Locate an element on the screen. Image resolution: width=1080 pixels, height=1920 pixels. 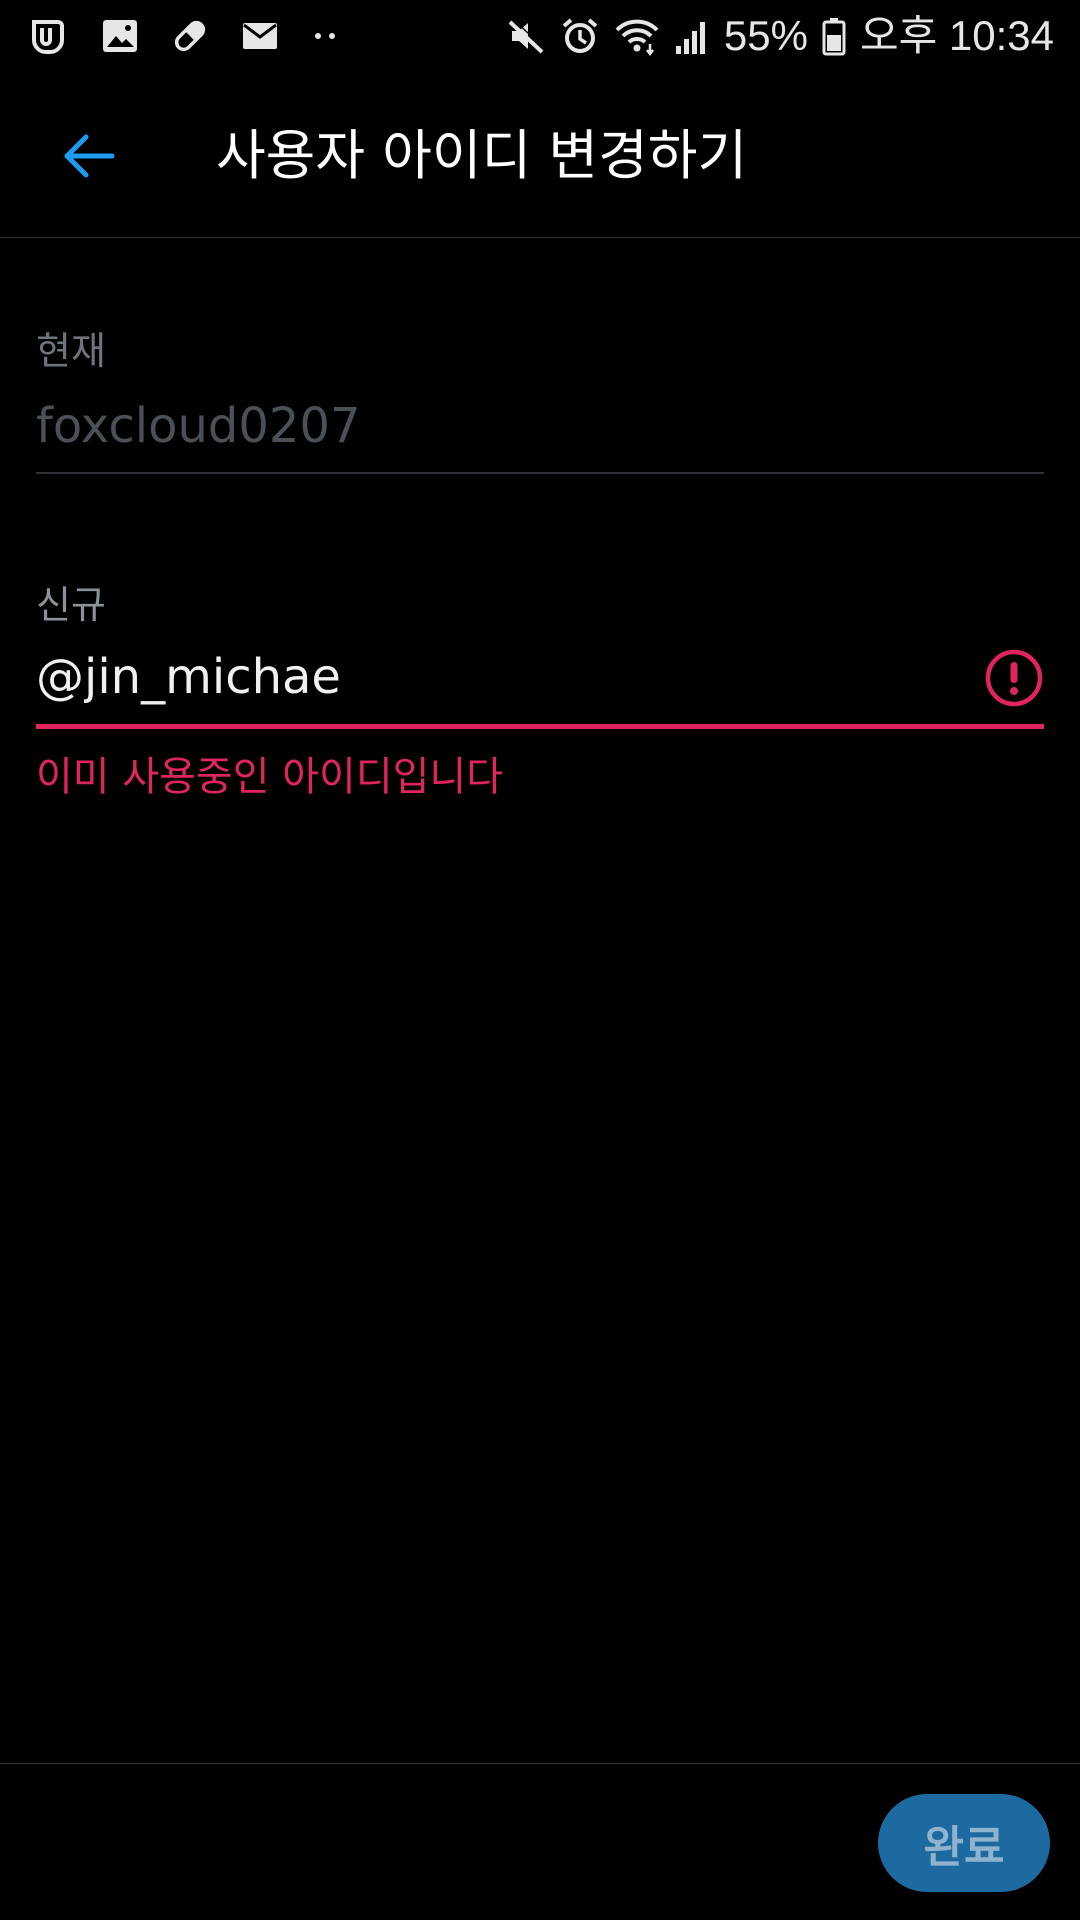
new-username-row: @ is located at coordinates (540, 679).